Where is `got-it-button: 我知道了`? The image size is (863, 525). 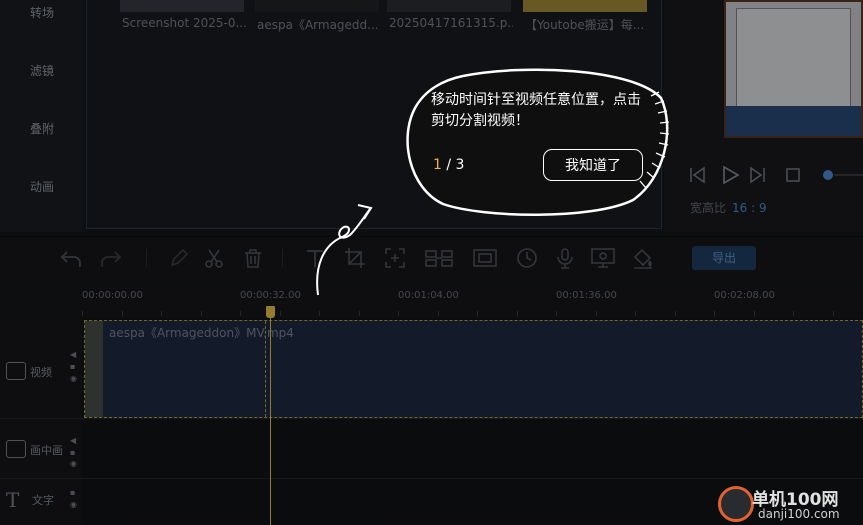
got-it-button: 我知道了 is located at coordinates (593, 165).